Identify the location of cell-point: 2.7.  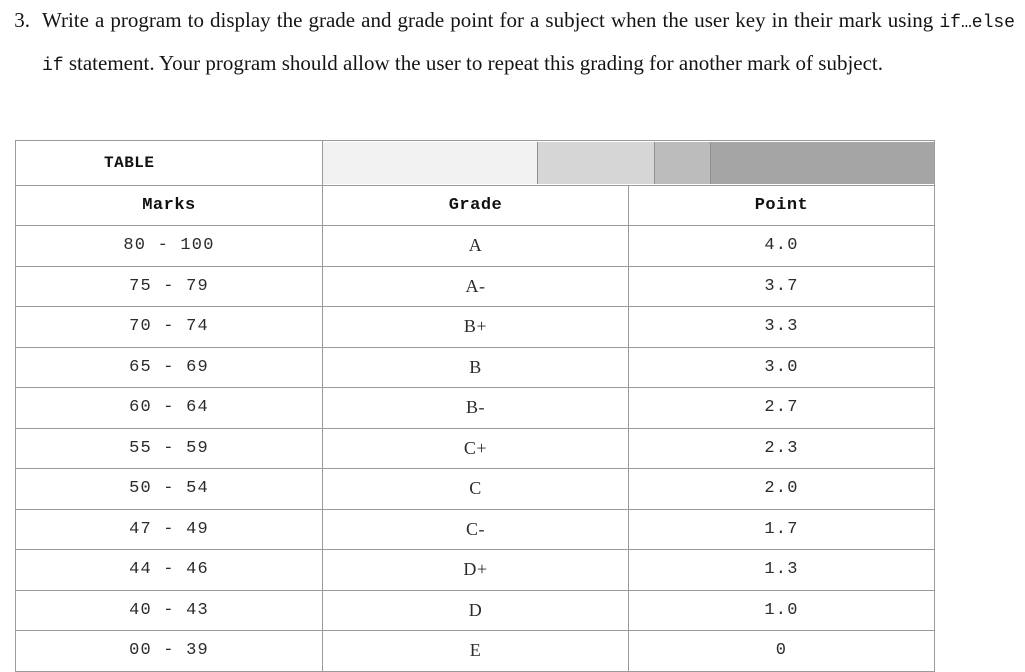
(781, 408).